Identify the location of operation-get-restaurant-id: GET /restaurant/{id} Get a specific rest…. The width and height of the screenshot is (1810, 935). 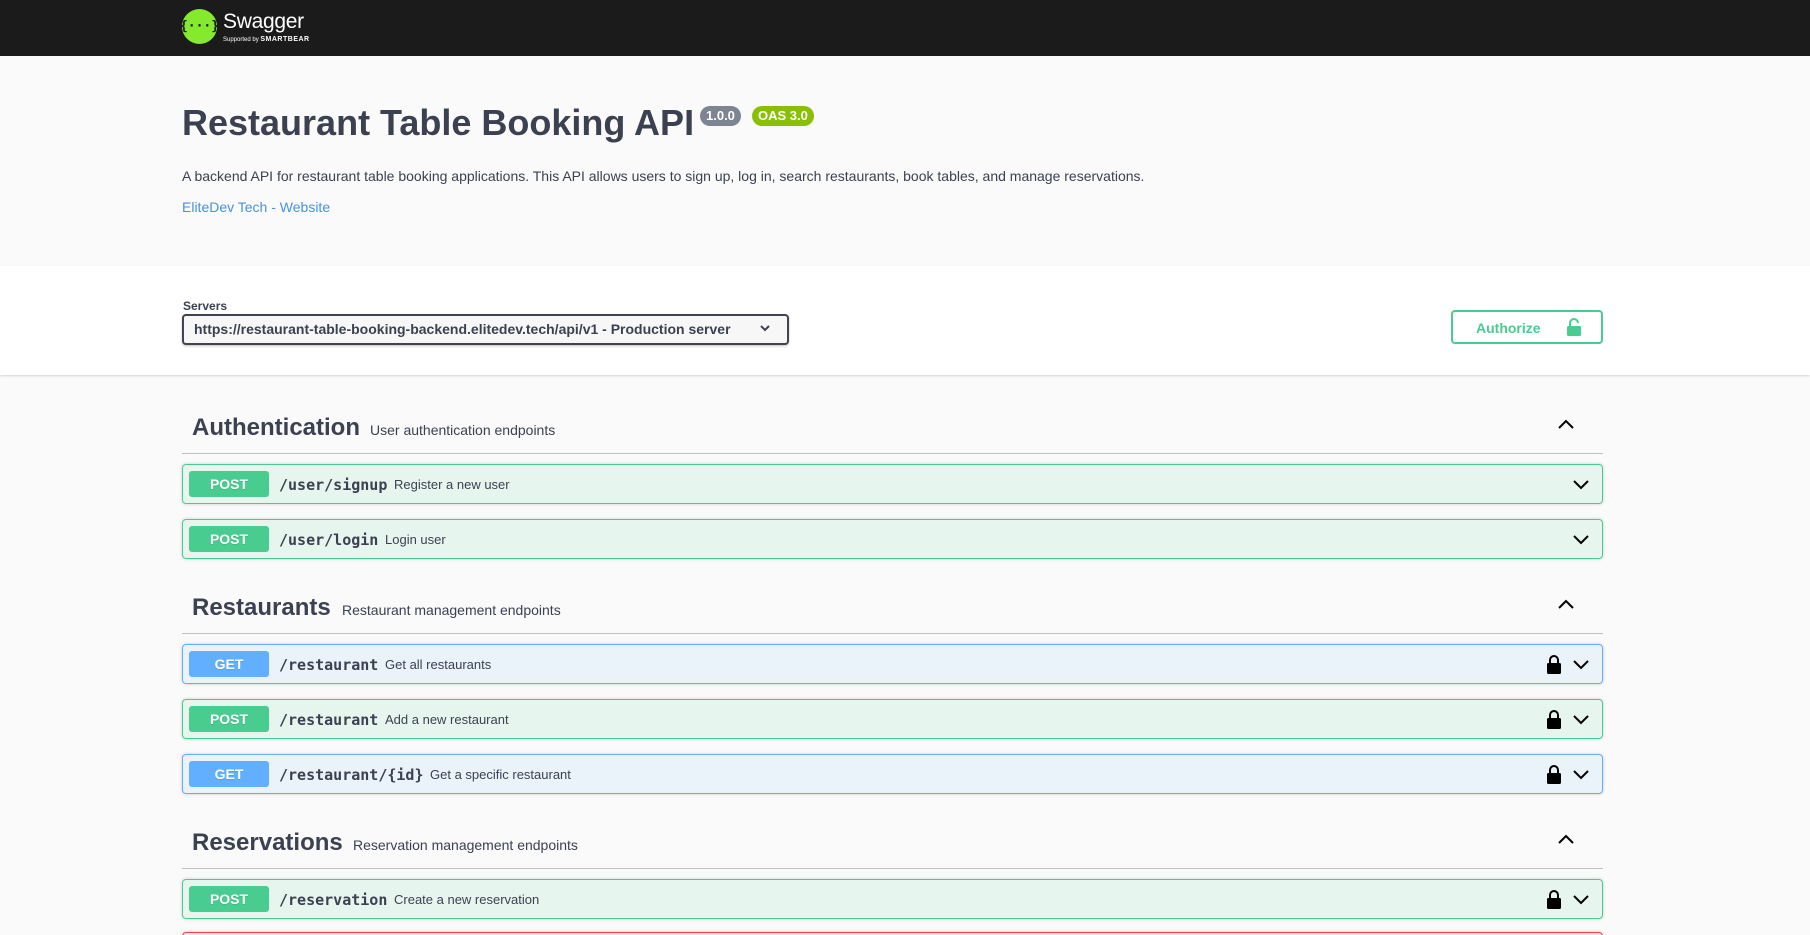
(892, 774).